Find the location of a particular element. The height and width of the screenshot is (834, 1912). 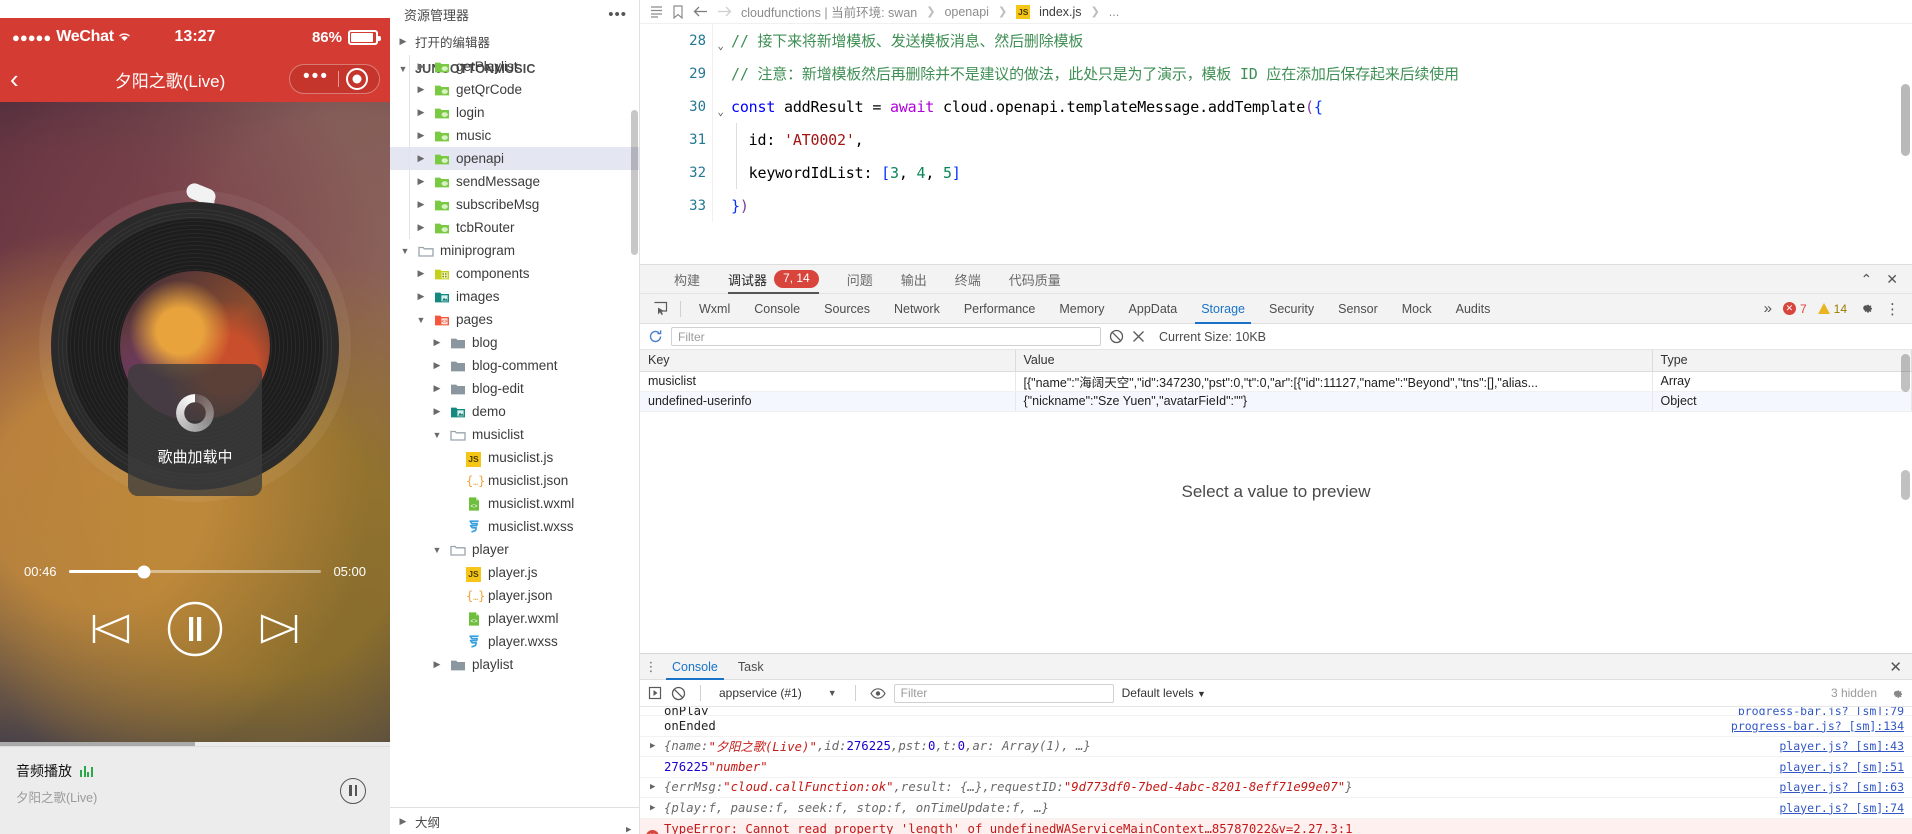

console-tab-task: Task is located at coordinates (751, 667).